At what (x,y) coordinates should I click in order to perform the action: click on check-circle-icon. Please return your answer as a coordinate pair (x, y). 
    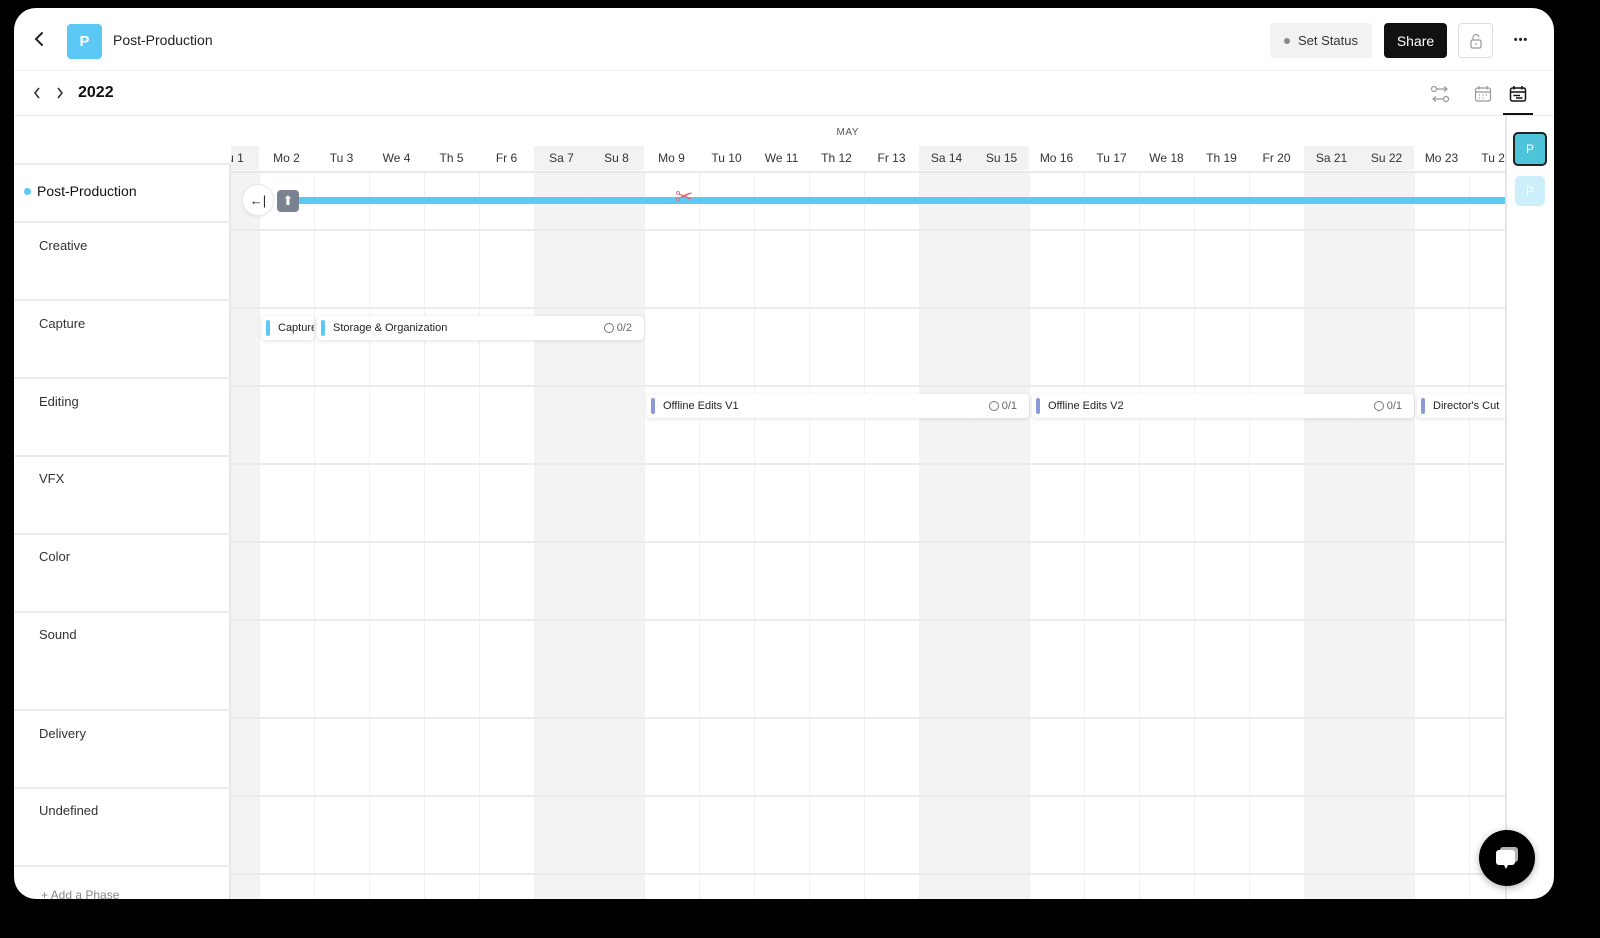
    Looking at the image, I should click on (608, 328).